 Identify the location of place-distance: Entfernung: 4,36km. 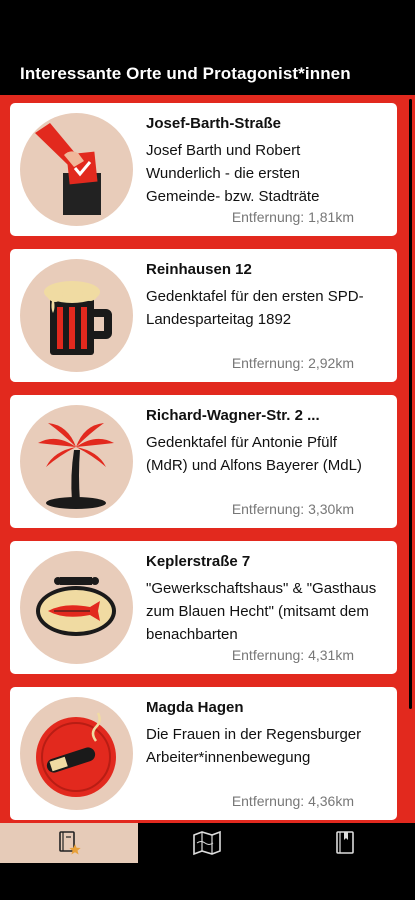
(292, 801).